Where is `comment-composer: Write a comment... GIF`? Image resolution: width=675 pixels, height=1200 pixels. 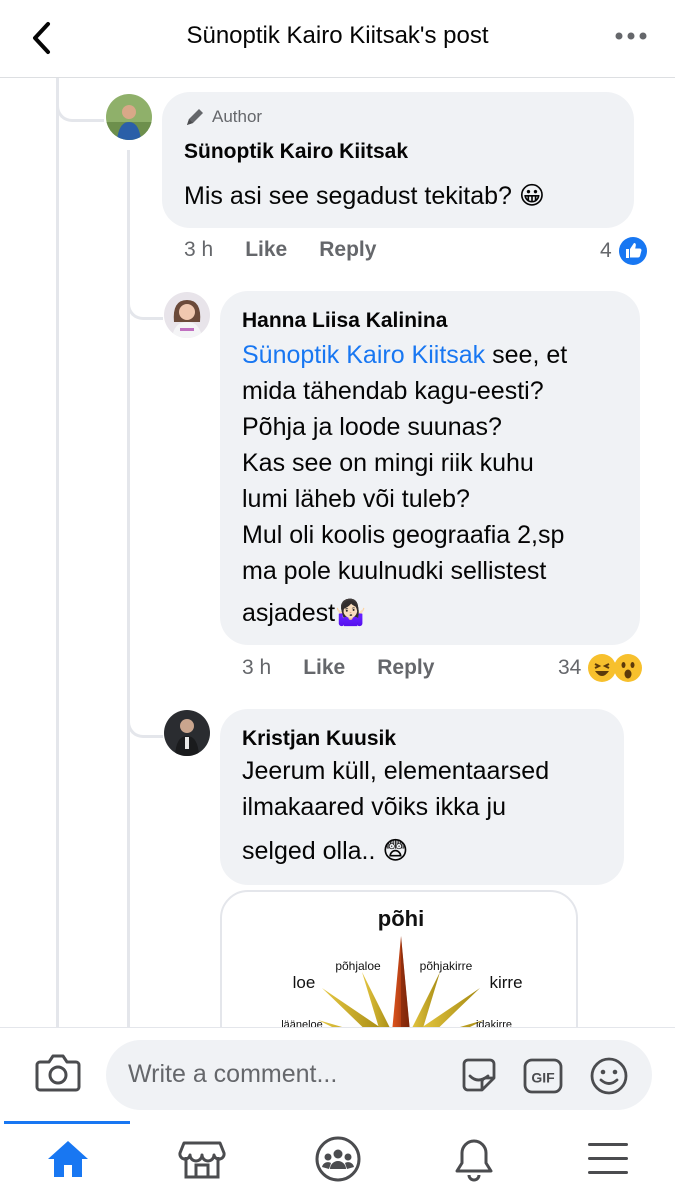 comment-composer: Write a comment... GIF is located at coordinates (337, 1074).